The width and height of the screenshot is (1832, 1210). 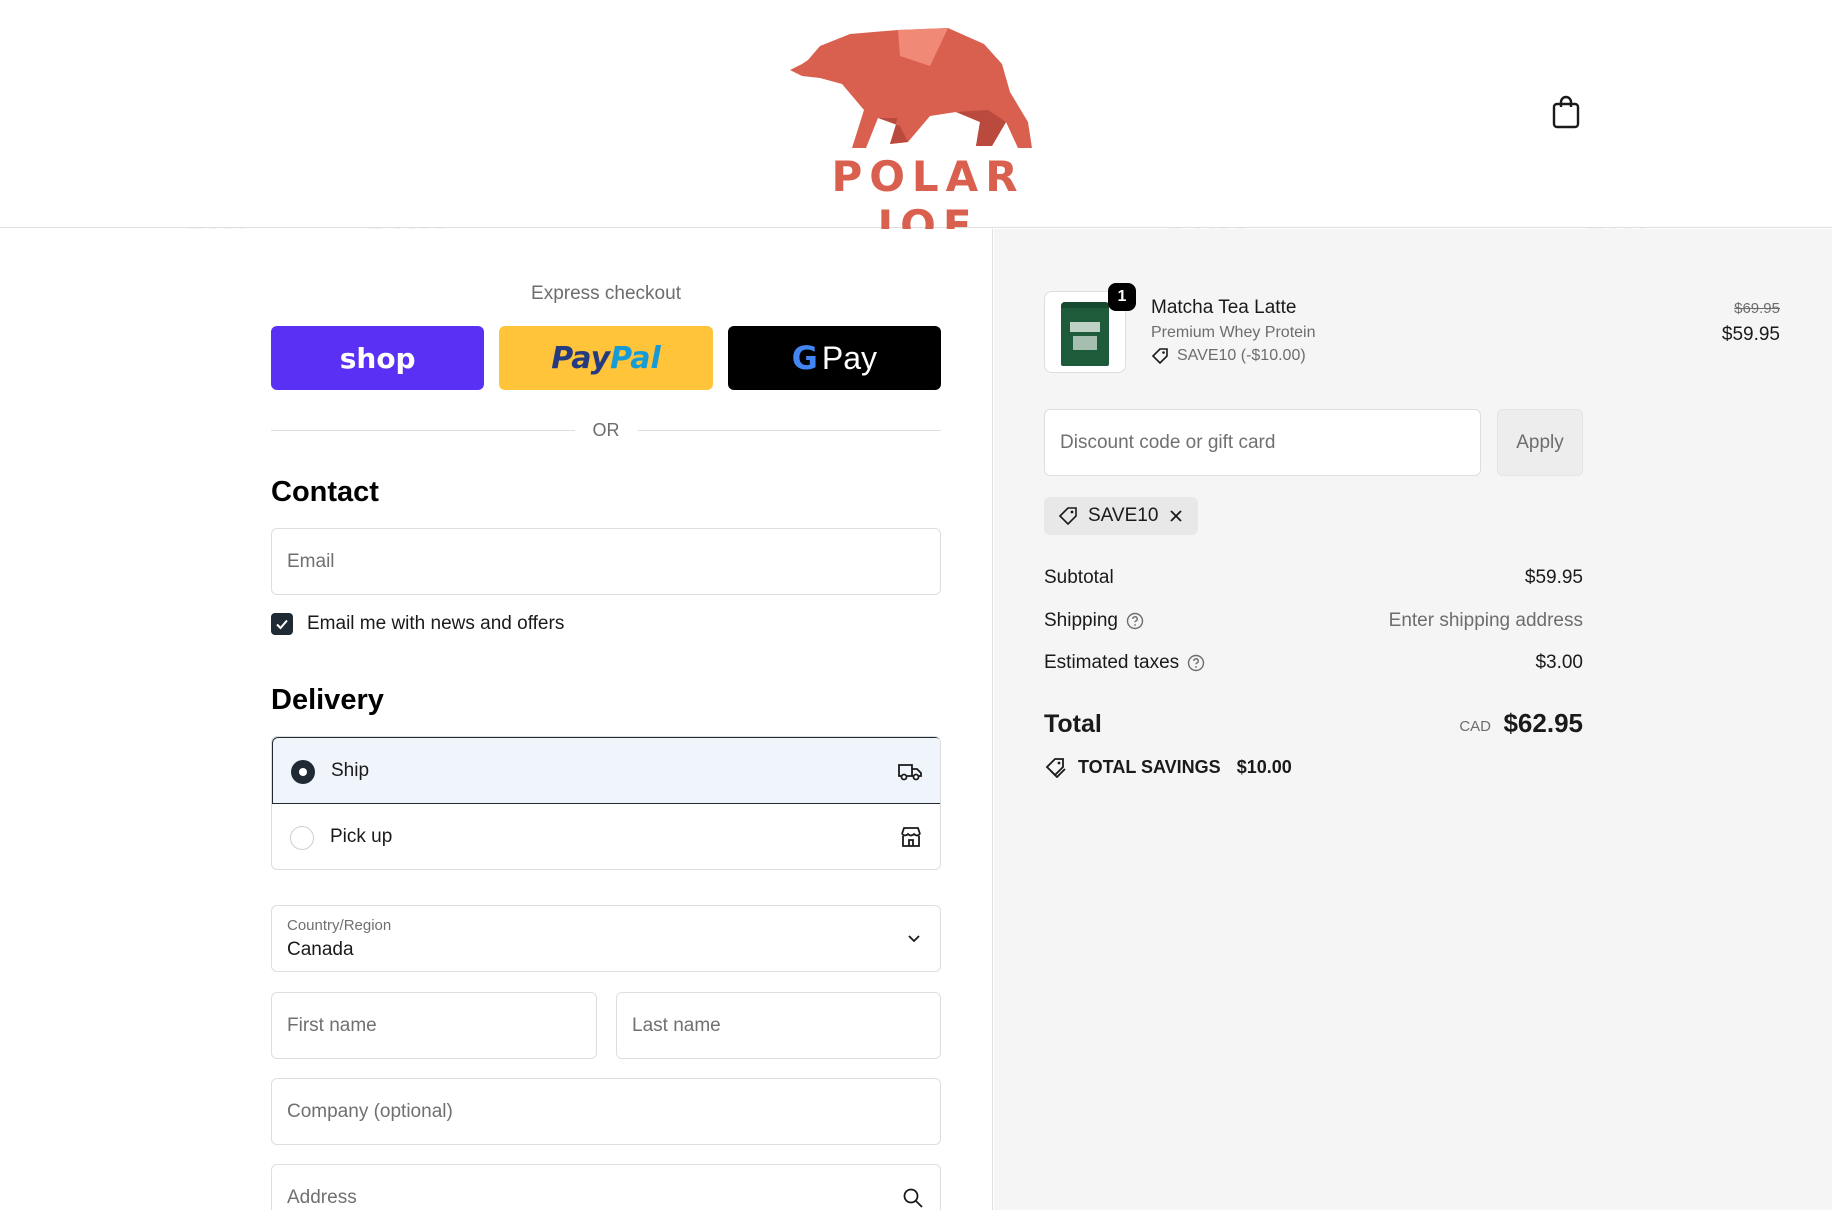 I want to click on total-row: Total CAD $62.95, so click(x=1313, y=726).